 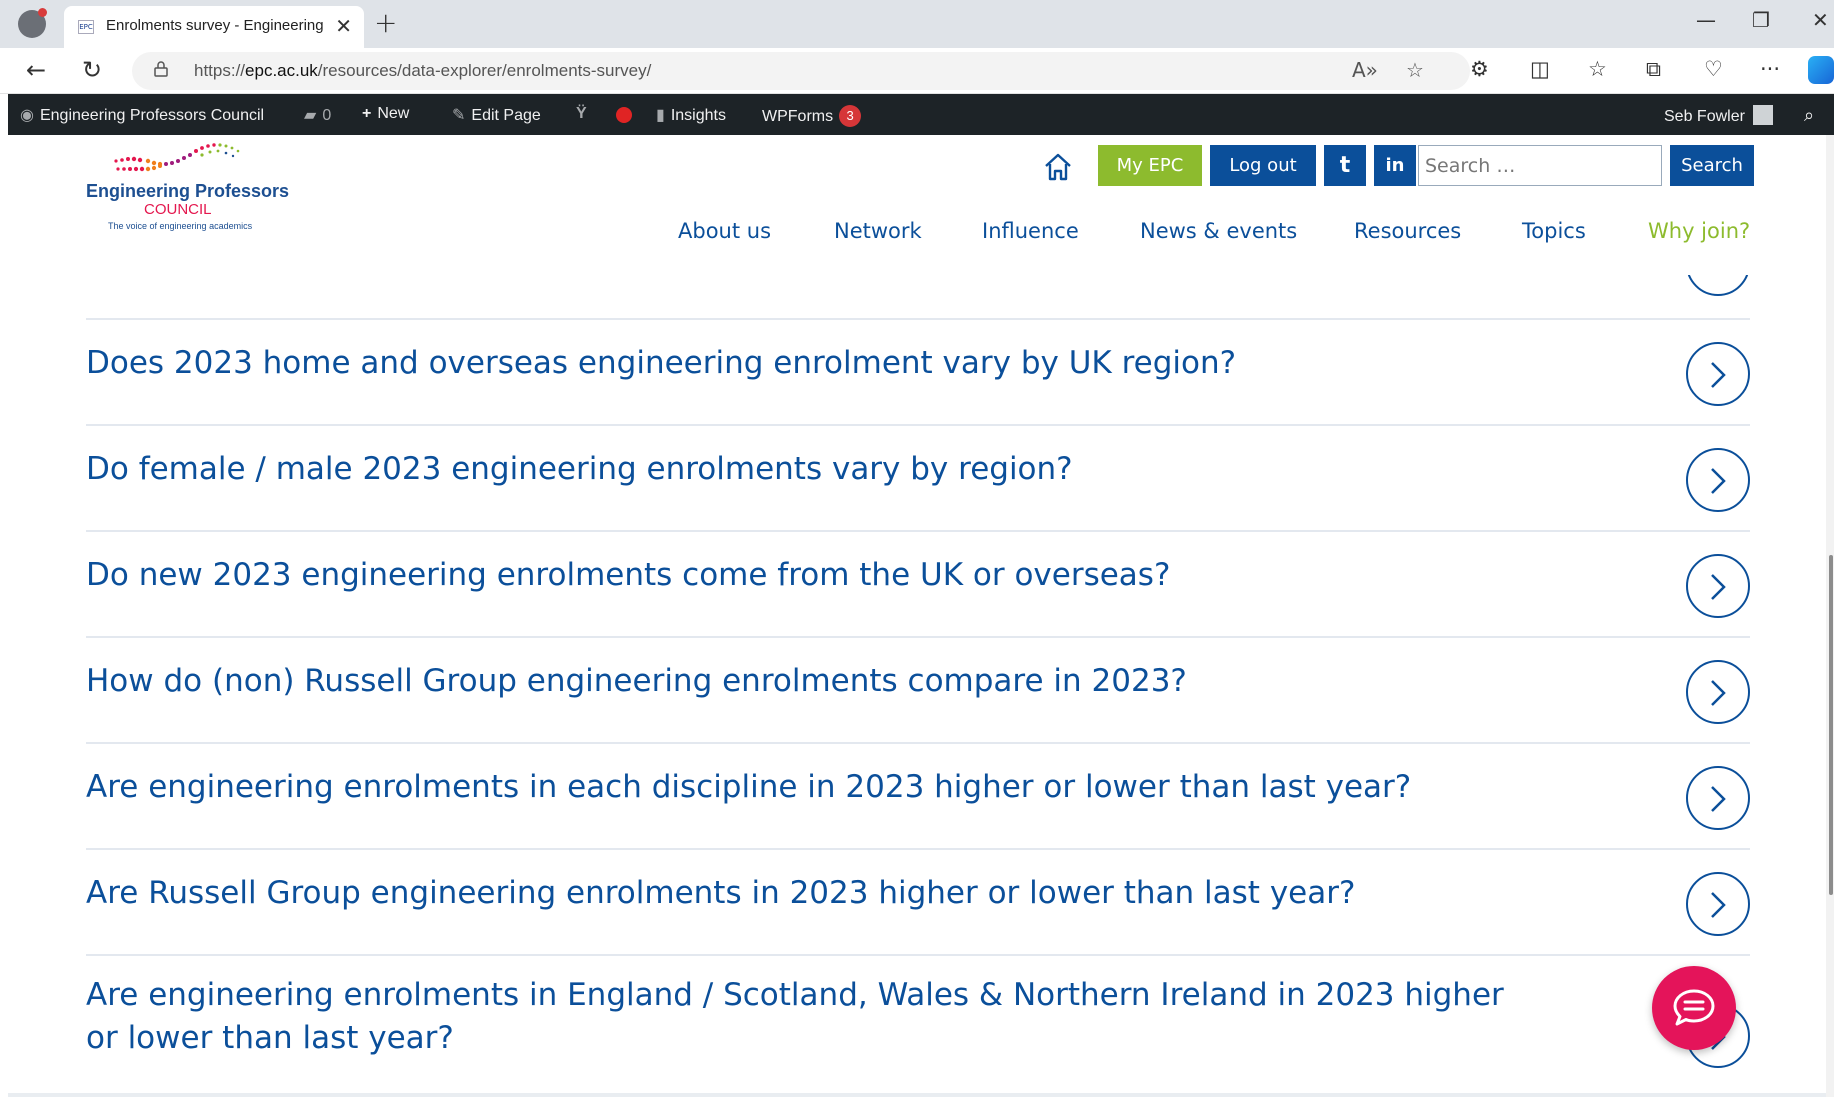 I want to click on comment-icon: ▰, so click(x=310, y=115).